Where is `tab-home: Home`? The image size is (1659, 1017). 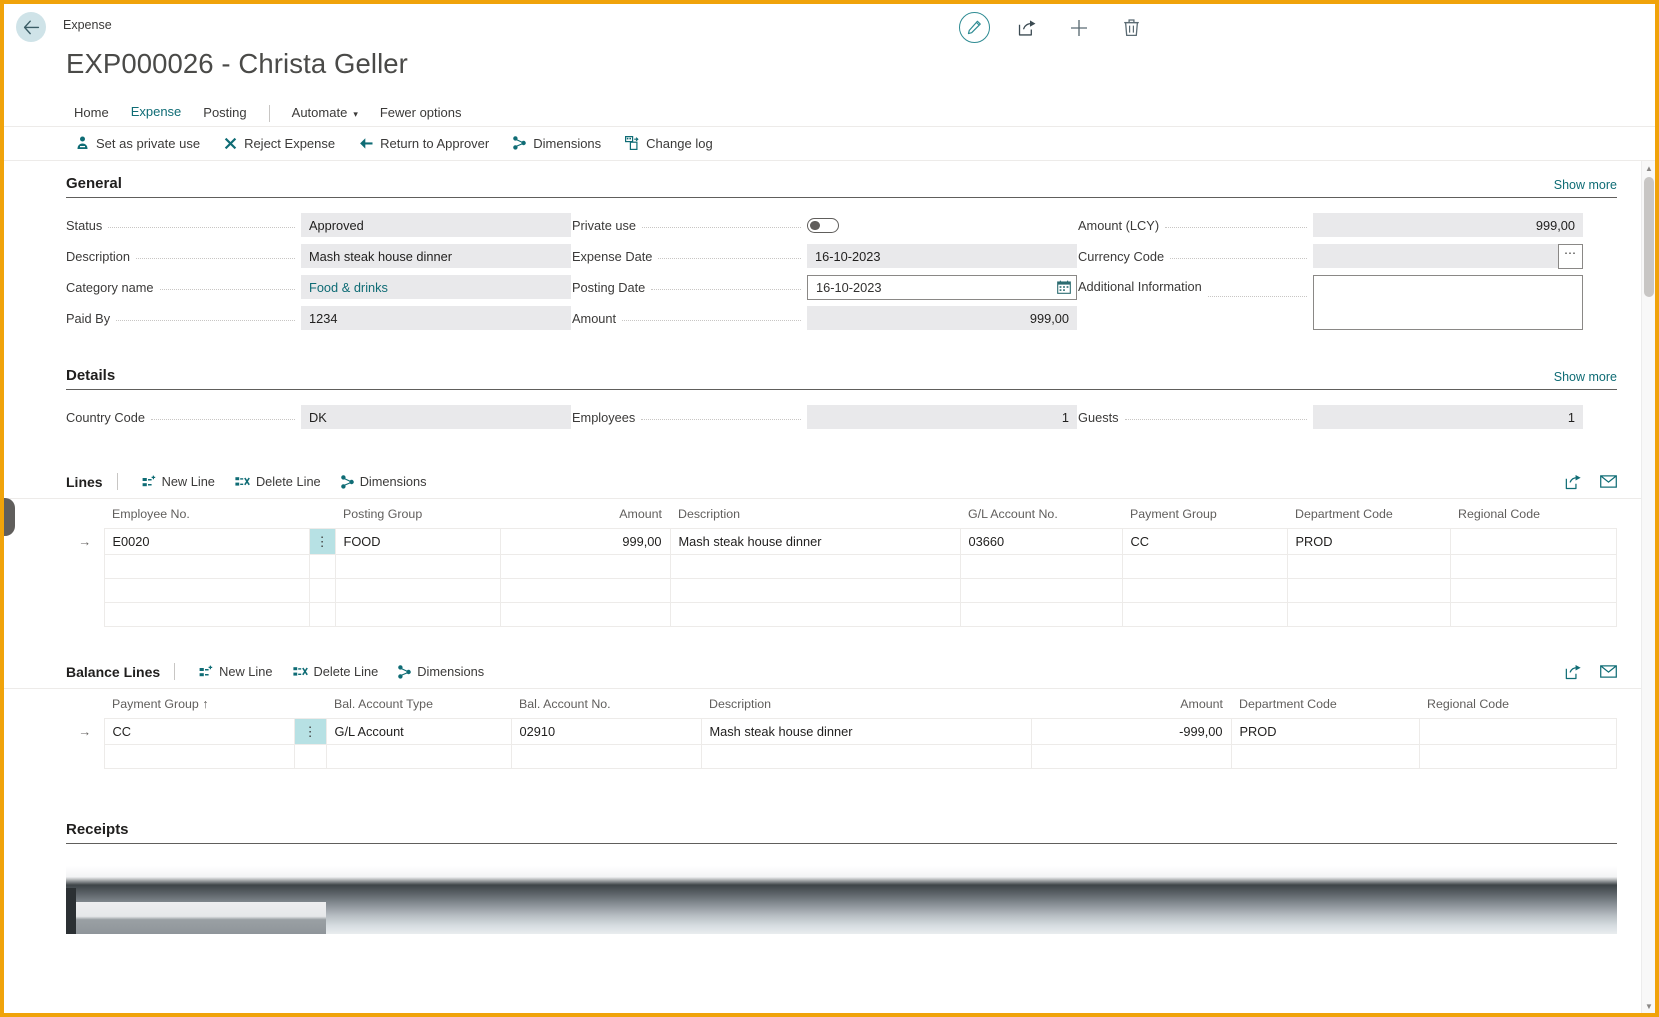
tab-home: Home is located at coordinates (93, 114).